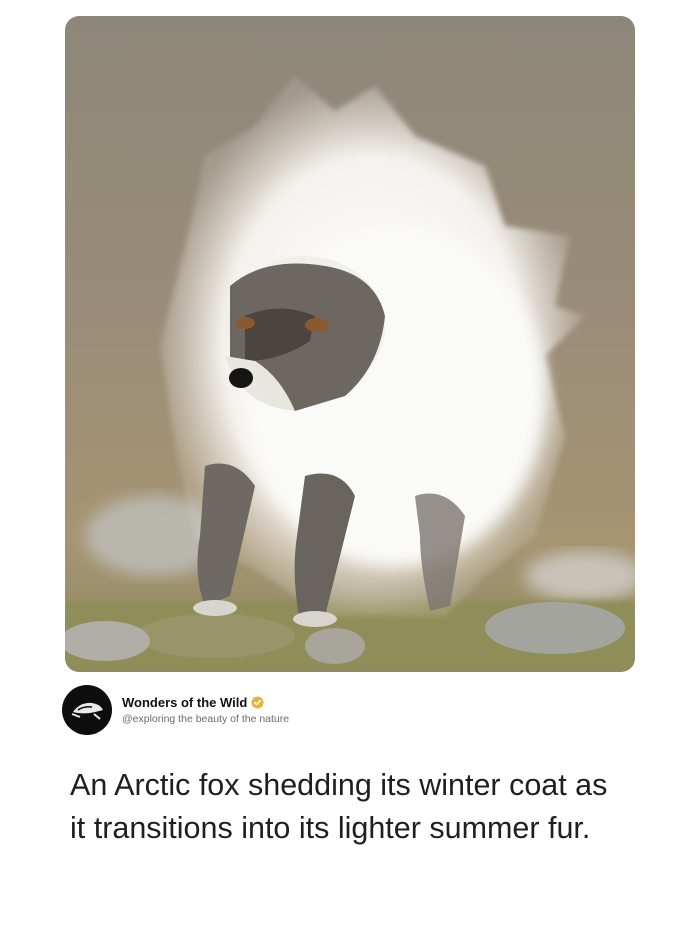  I want to click on sea-turtle-icon, so click(87, 711).